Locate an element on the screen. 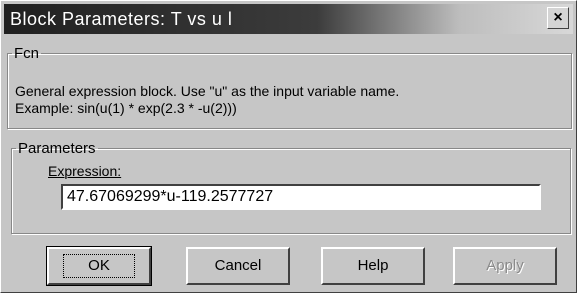  close-button: × is located at coordinates (558, 18).